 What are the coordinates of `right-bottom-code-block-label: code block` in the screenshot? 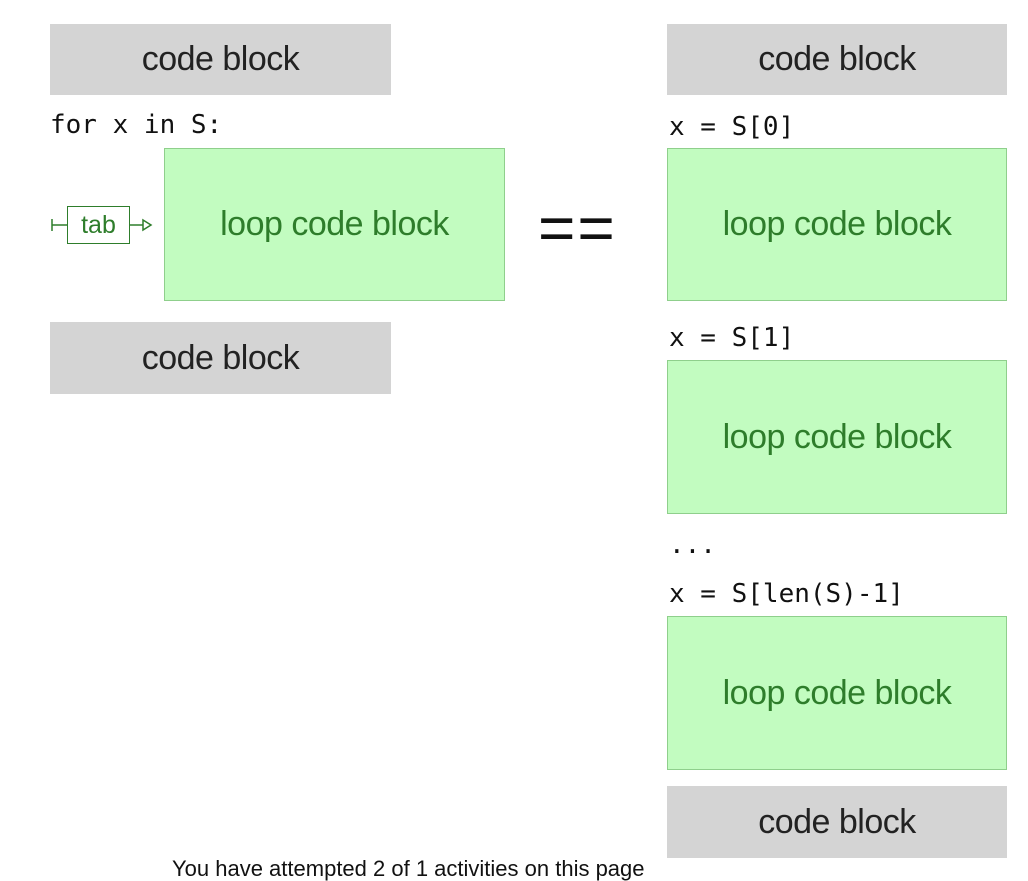 It's located at (837, 821).